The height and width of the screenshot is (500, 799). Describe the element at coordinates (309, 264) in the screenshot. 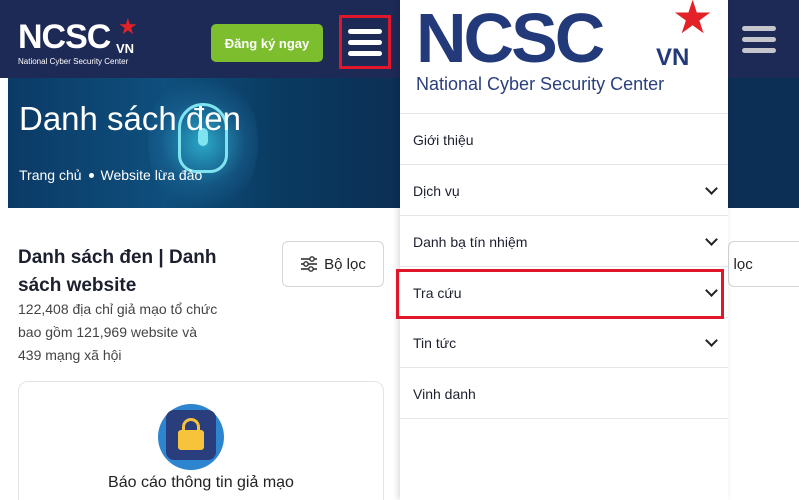

I see `filter-sliders-icon` at that location.